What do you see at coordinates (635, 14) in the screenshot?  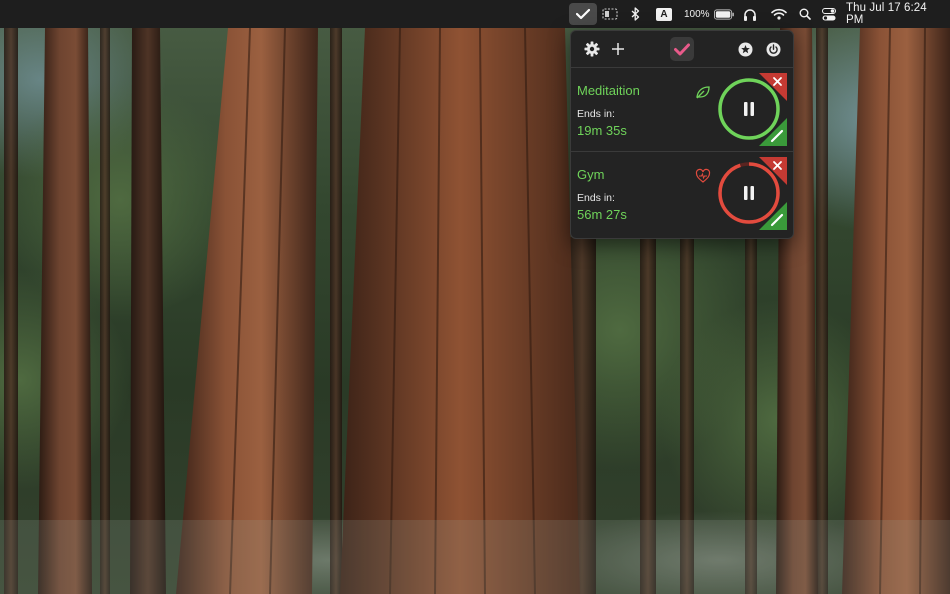 I see `bluetooth-icon` at bounding box center [635, 14].